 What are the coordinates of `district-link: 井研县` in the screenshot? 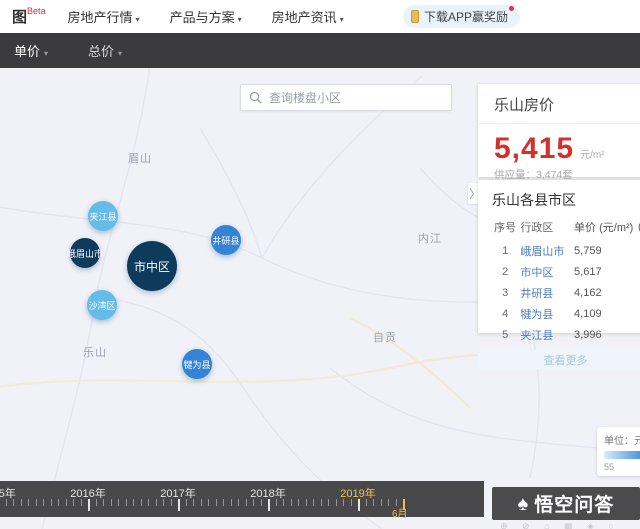 It's located at (536, 294).